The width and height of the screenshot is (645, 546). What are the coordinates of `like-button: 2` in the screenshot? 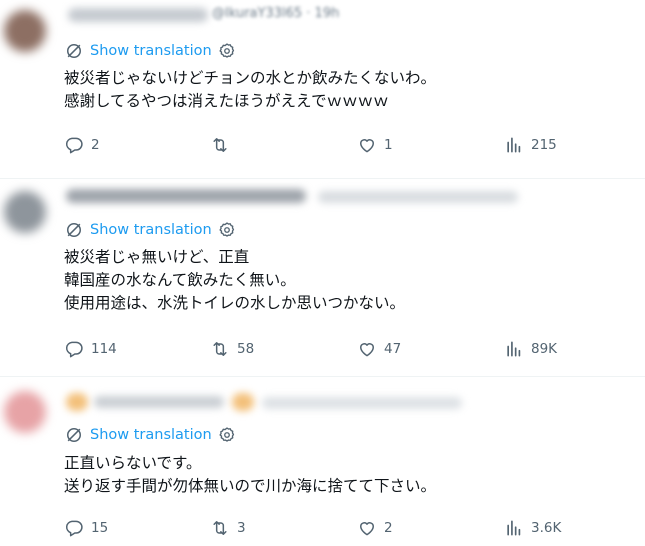 It's located at (375, 528).